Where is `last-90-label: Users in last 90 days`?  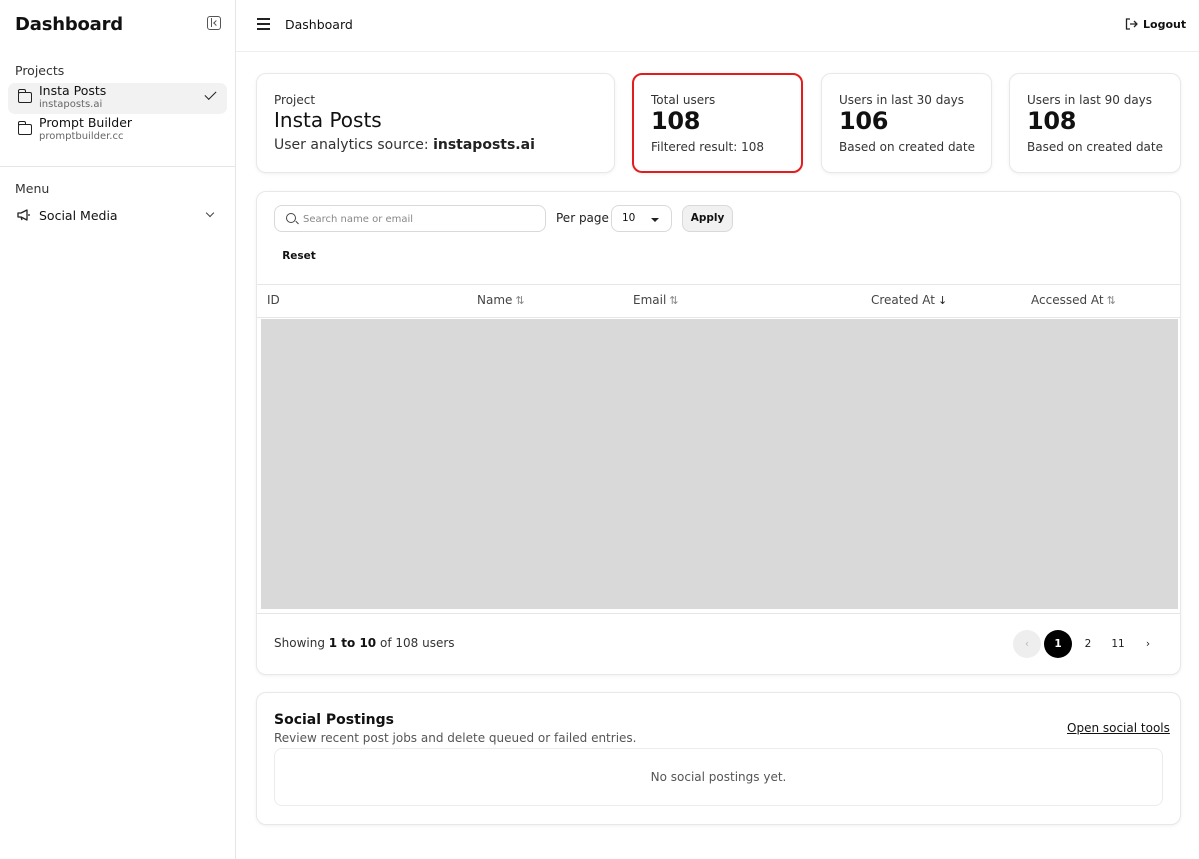 last-90-label: Users in last 90 days is located at coordinates (1090, 100).